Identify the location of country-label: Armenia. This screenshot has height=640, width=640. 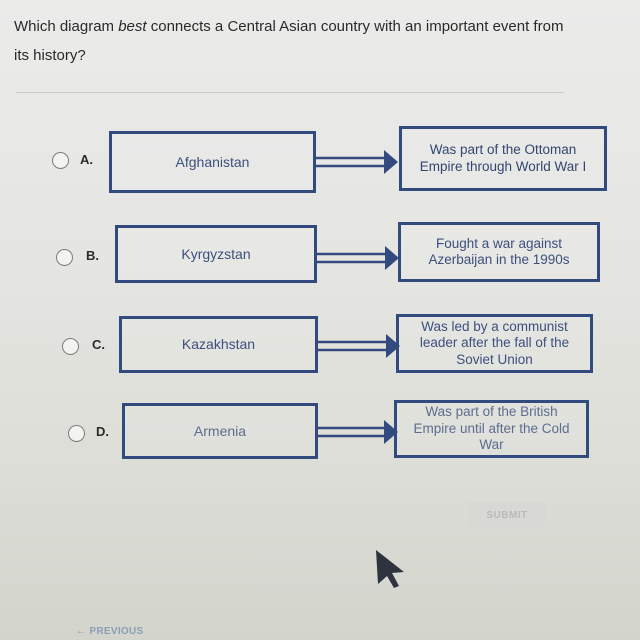
(220, 430).